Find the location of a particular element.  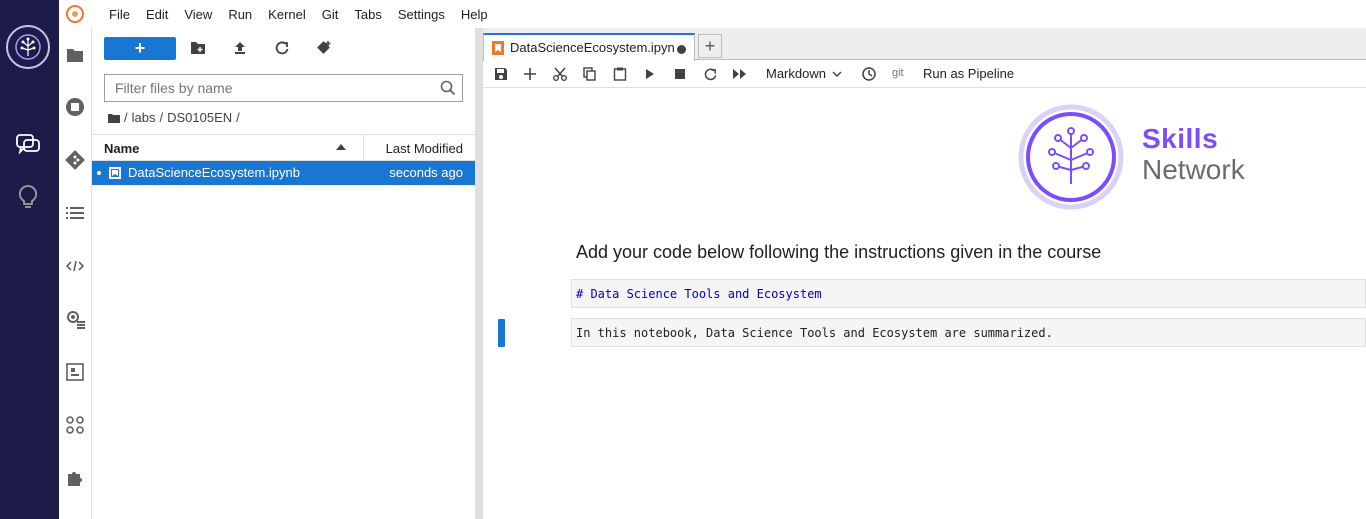

cut-icon is located at coordinates (560, 74).